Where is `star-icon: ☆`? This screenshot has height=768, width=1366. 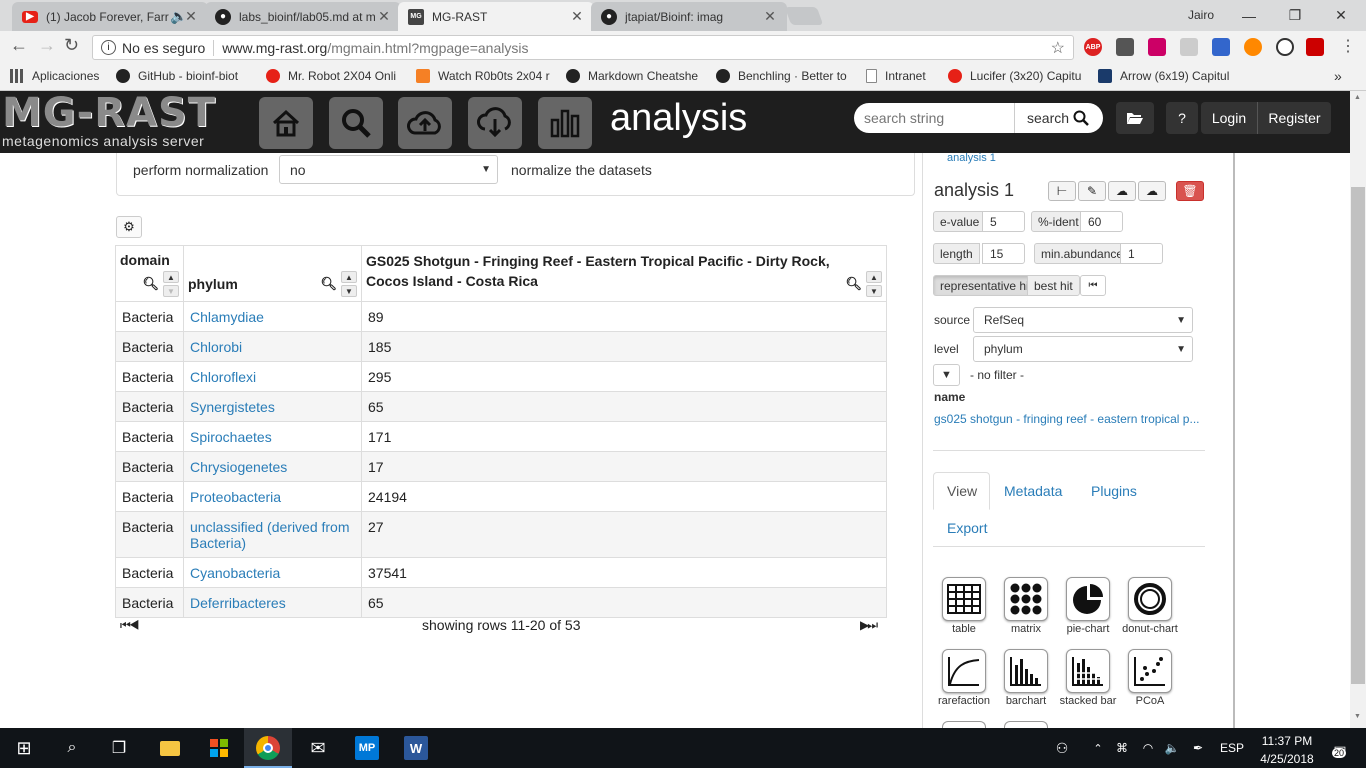
star-icon: ☆ is located at coordinates (1058, 48).